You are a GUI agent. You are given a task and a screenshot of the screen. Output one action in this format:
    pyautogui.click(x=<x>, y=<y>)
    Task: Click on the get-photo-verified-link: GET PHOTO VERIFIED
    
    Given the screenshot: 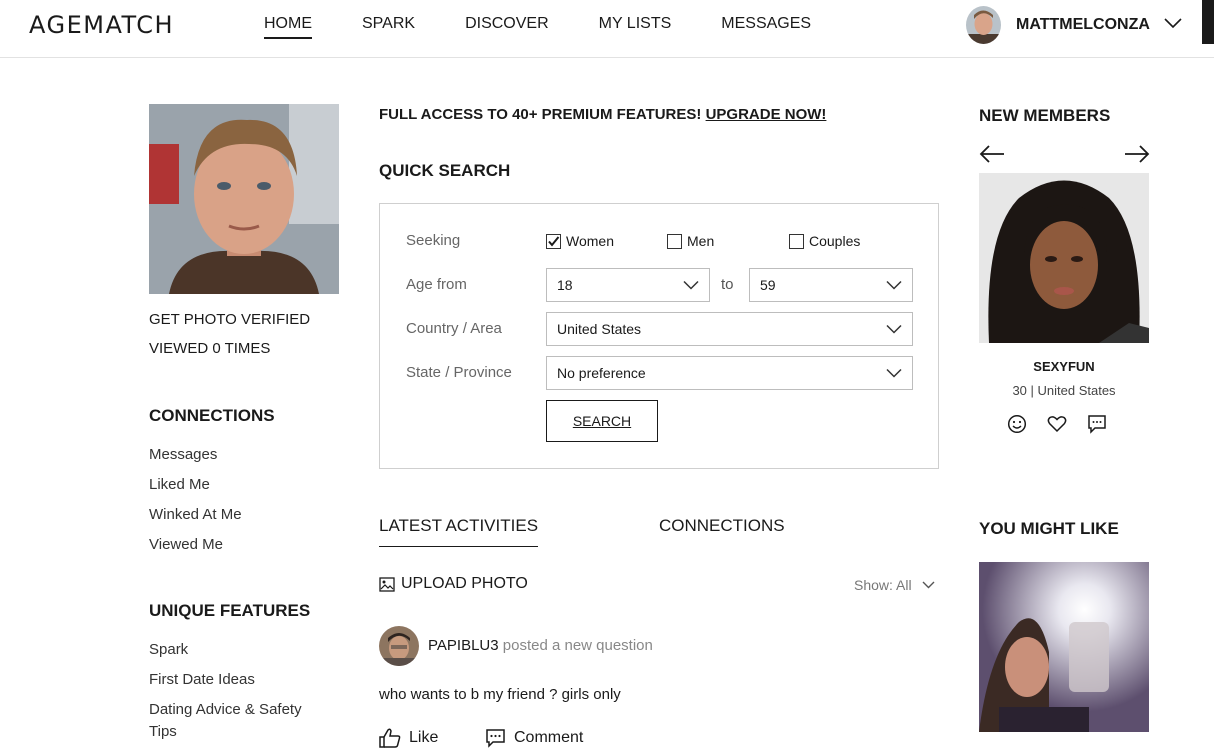 What is the action you would take?
    pyautogui.click(x=229, y=319)
    